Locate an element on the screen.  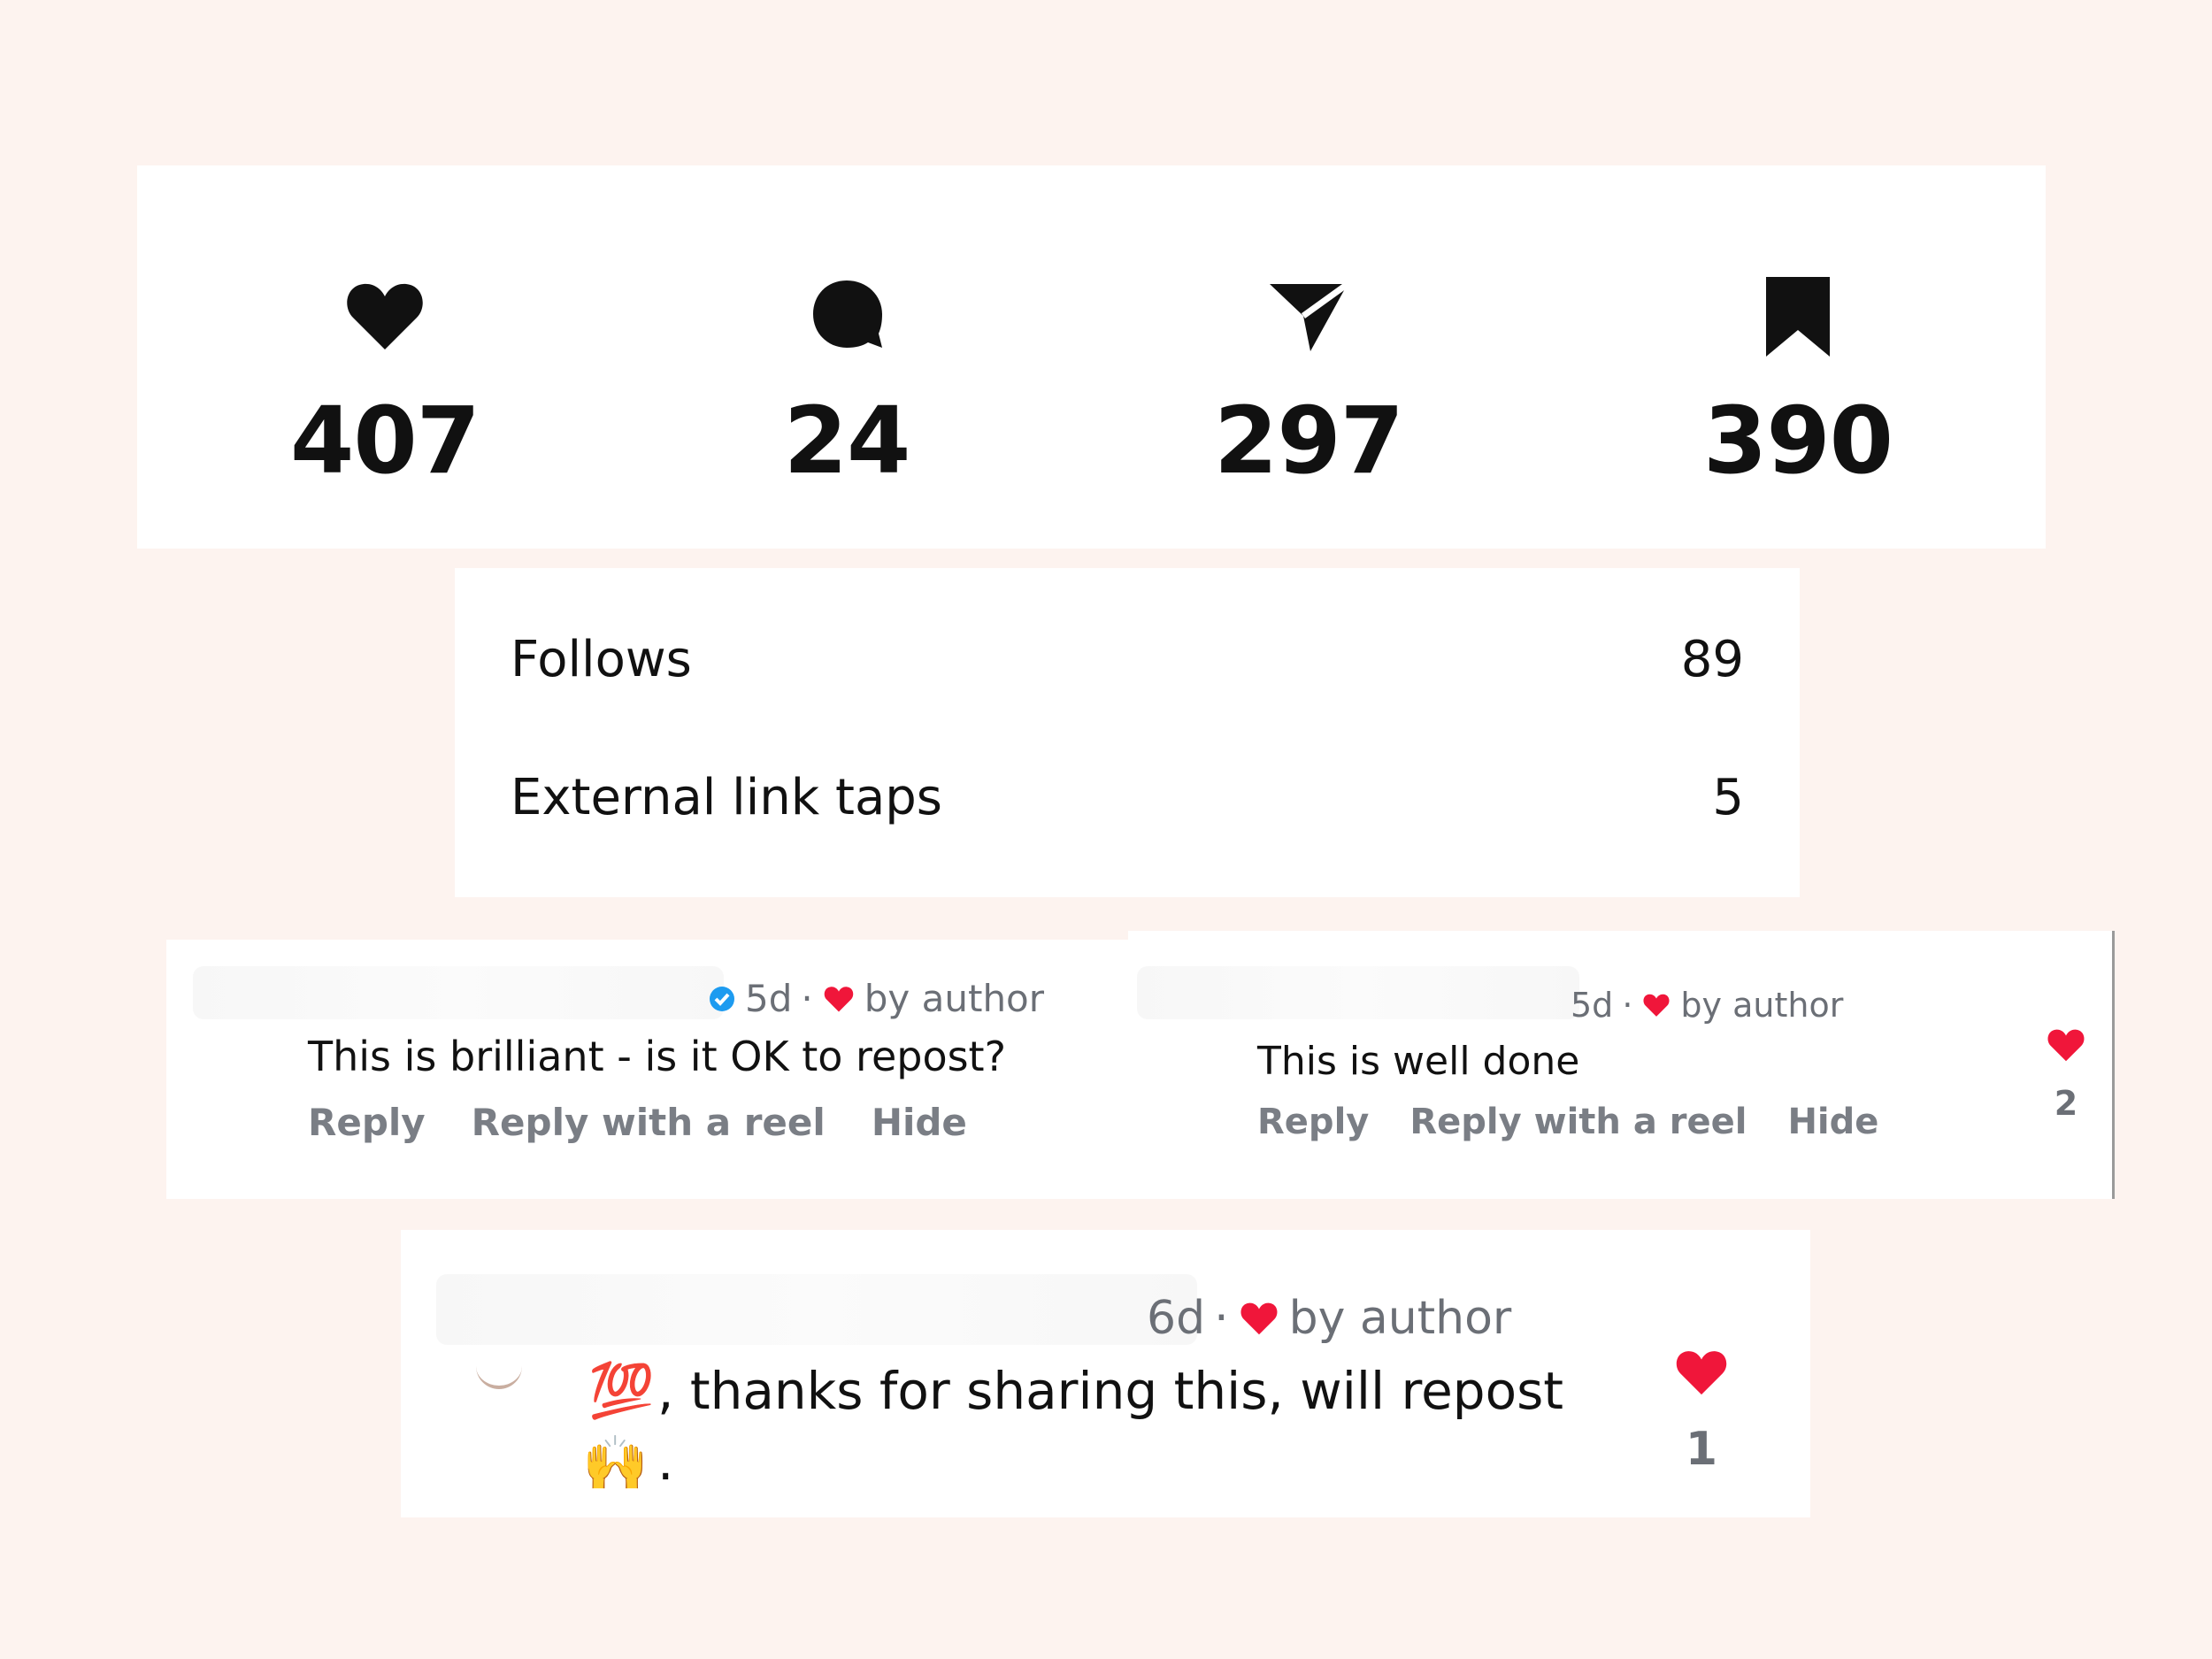
shares-count: 297 is located at coordinates (1308, 441).